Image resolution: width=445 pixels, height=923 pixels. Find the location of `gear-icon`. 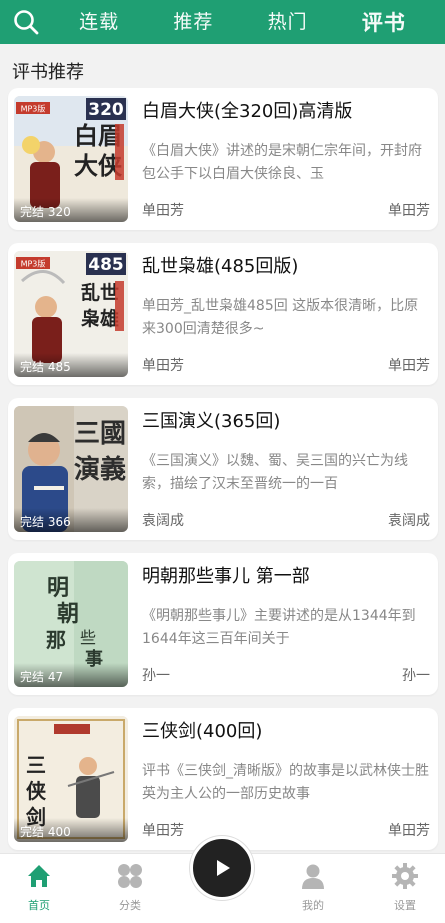

gear-icon is located at coordinates (405, 876).